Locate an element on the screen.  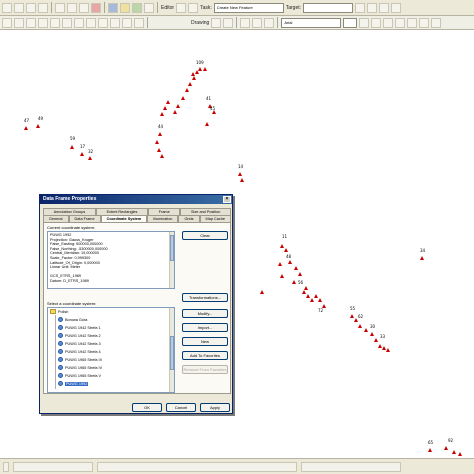
italic-icon is located at coordinates (376, 22).